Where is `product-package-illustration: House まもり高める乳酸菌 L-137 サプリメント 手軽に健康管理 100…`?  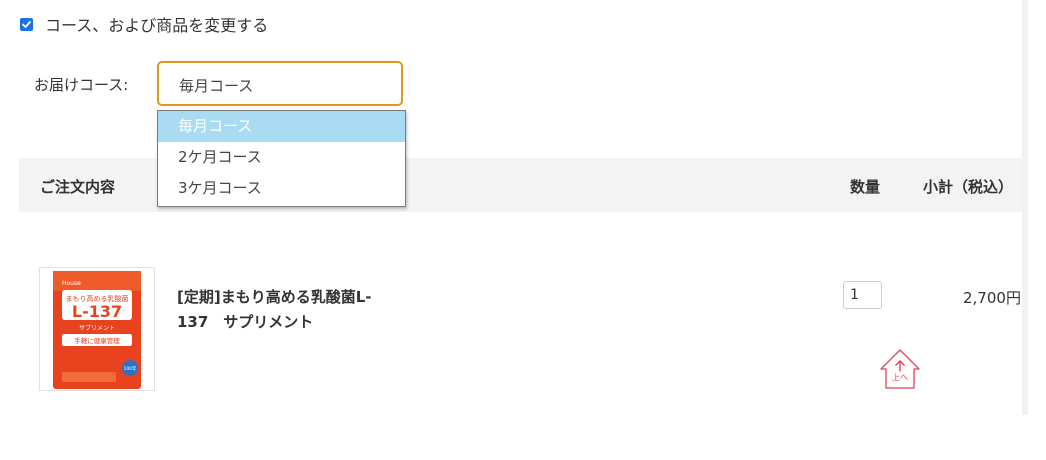 product-package-illustration: House まもり高める乳酸菌 L-137 サプリメント 手軽に健康管理 100… is located at coordinates (97, 330).